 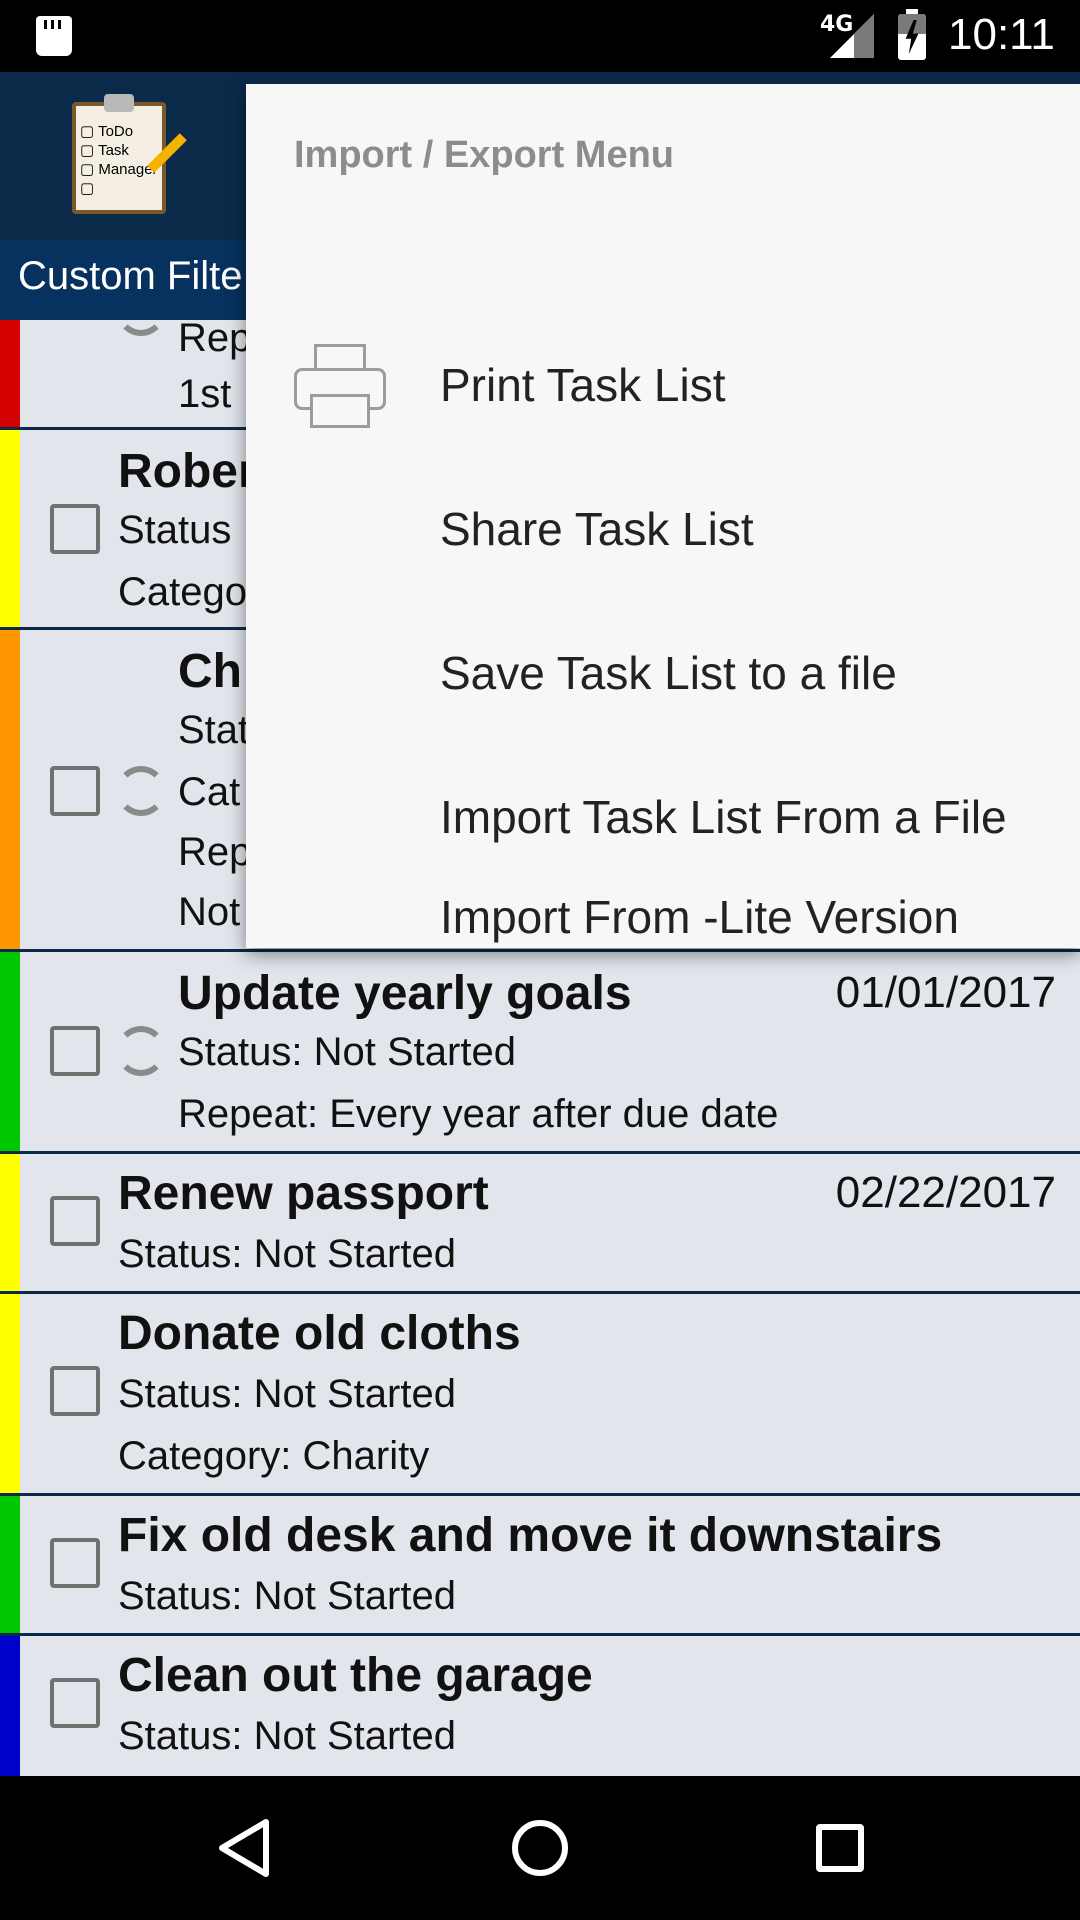 What do you see at coordinates (540, 36) in the screenshot?
I see `status-bar: 4G 10:11` at bounding box center [540, 36].